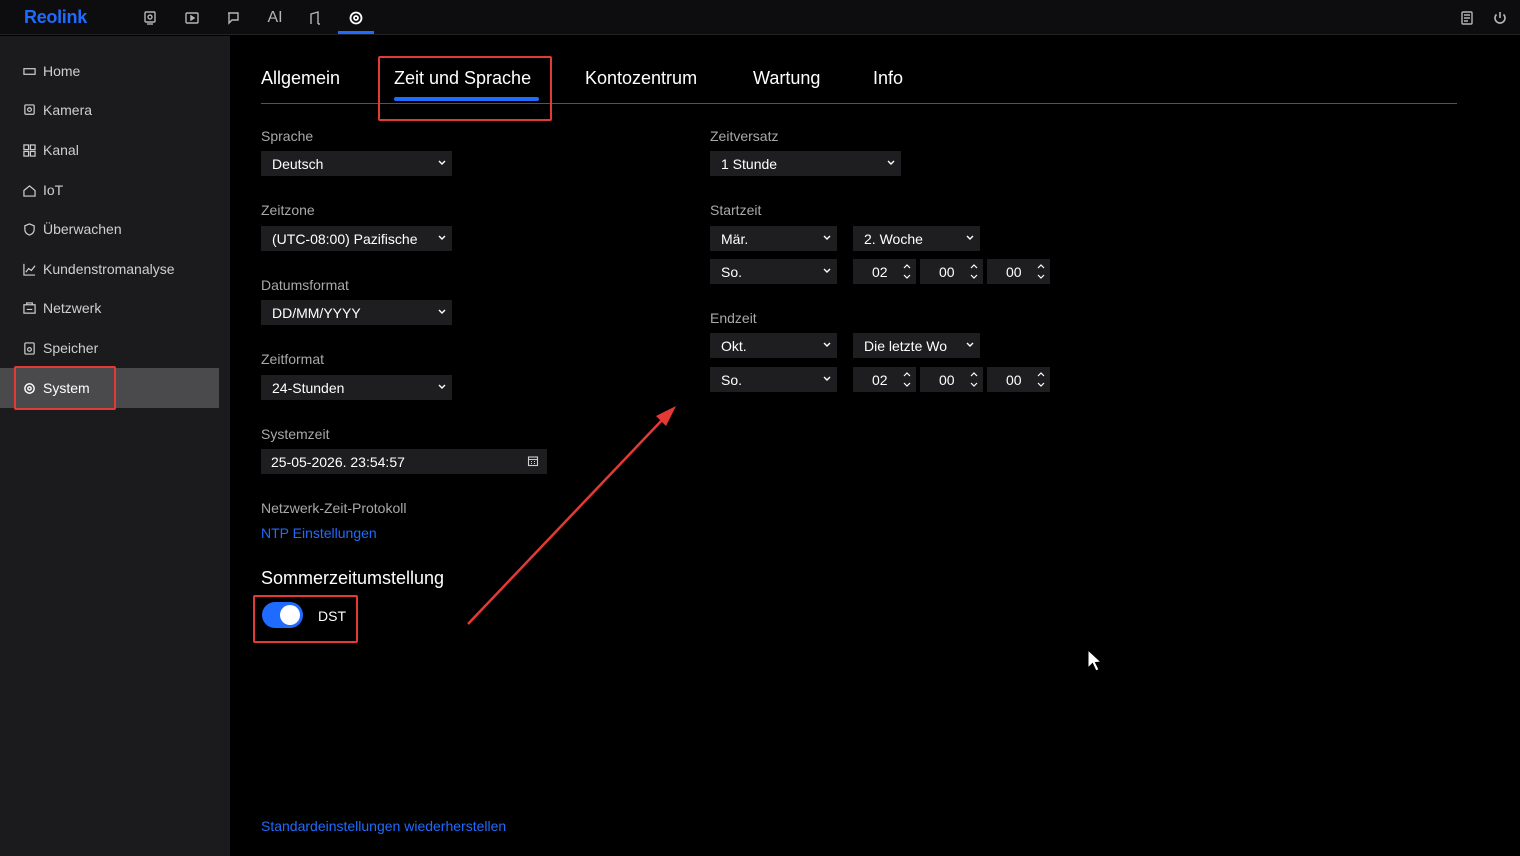 Image resolution: width=1520 pixels, height=856 pixels. What do you see at coordinates (356, 32) in the screenshot?
I see `active-nav-underline` at bounding box center [356, 32].